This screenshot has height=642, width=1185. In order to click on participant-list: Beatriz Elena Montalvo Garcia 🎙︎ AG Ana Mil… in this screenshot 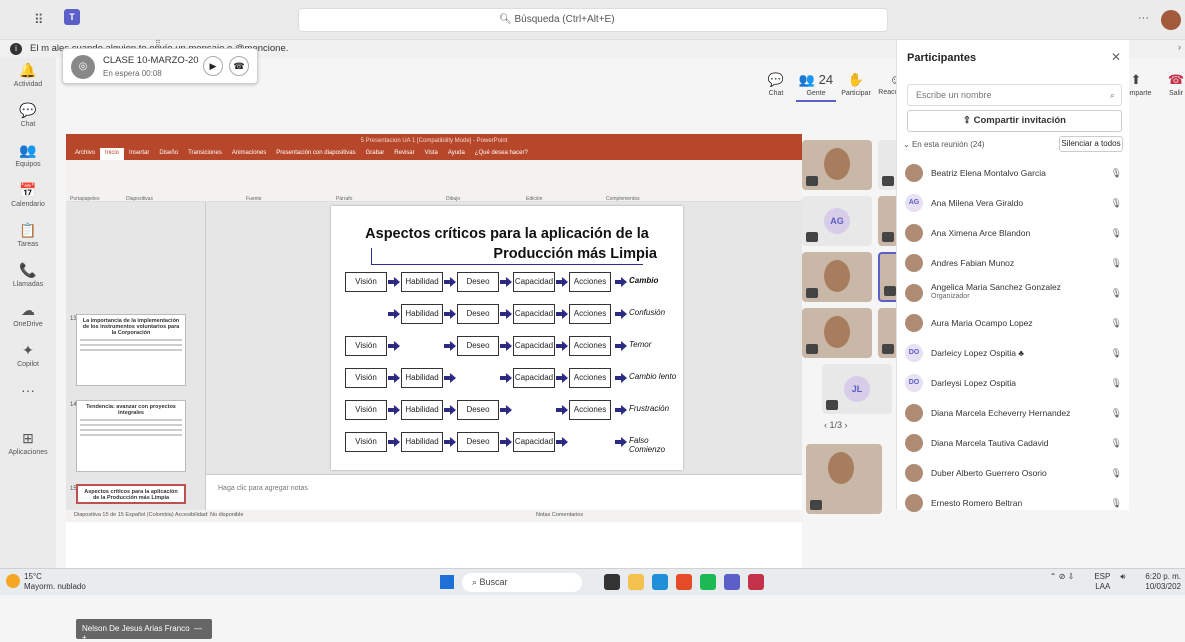, I will do `click(1013, 338)`.